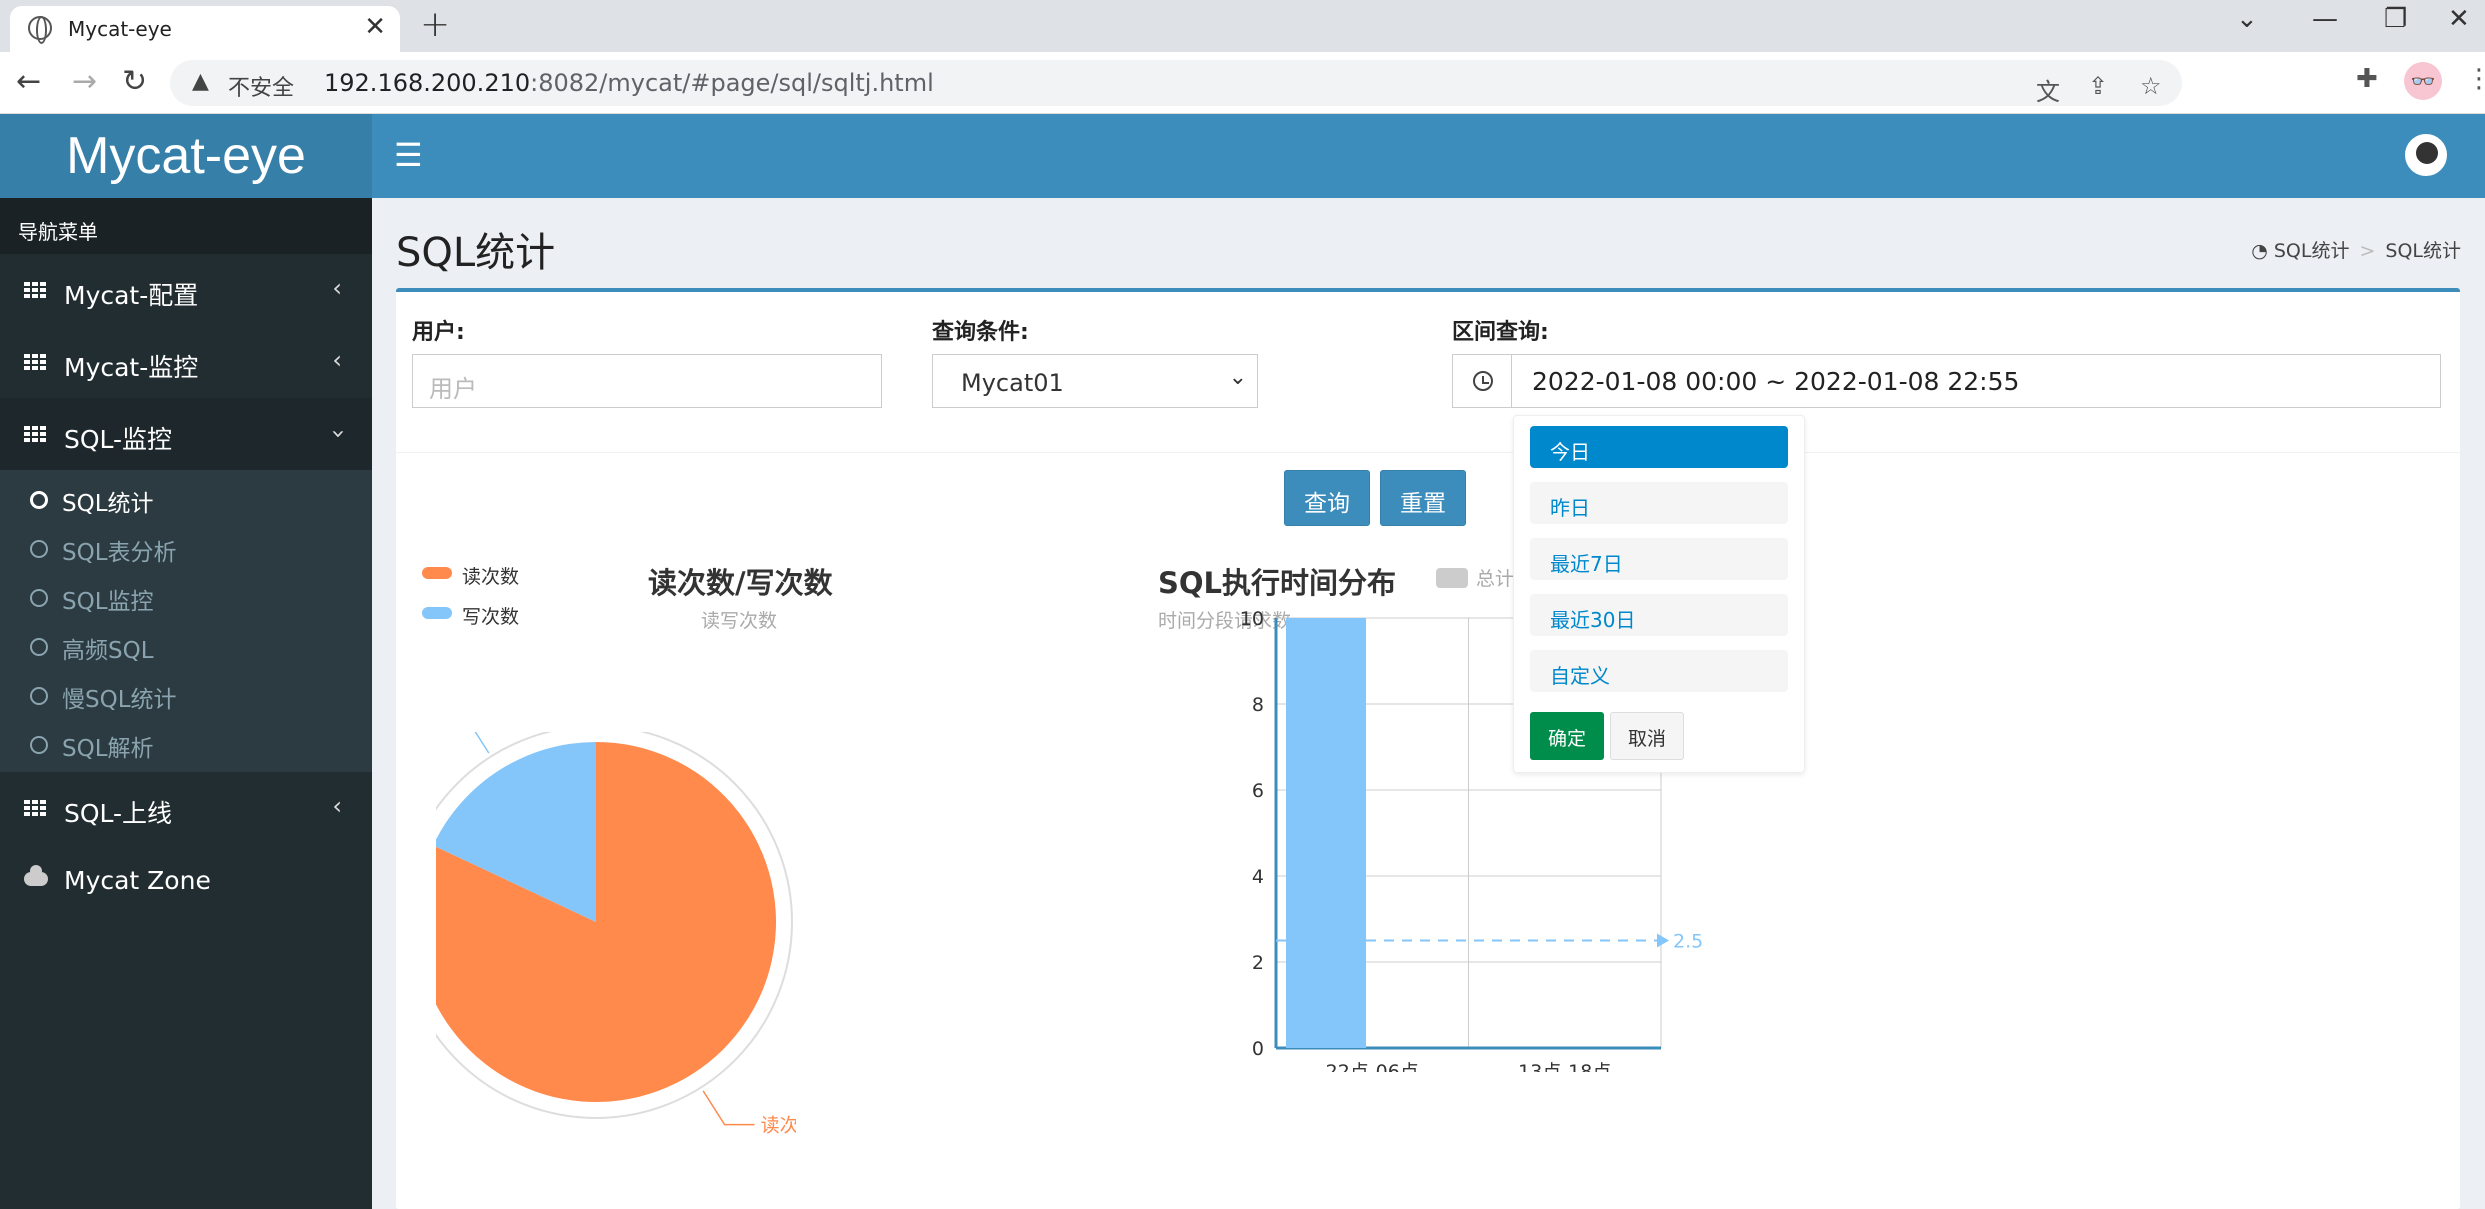 Image resolution: width=2485 pixels, height=1209 pixels. What do you see at coordinates (186, 743) in the screenshot?
I see `submenu-item-sql-parse: SQL解析` at bounding box center [186, 743].